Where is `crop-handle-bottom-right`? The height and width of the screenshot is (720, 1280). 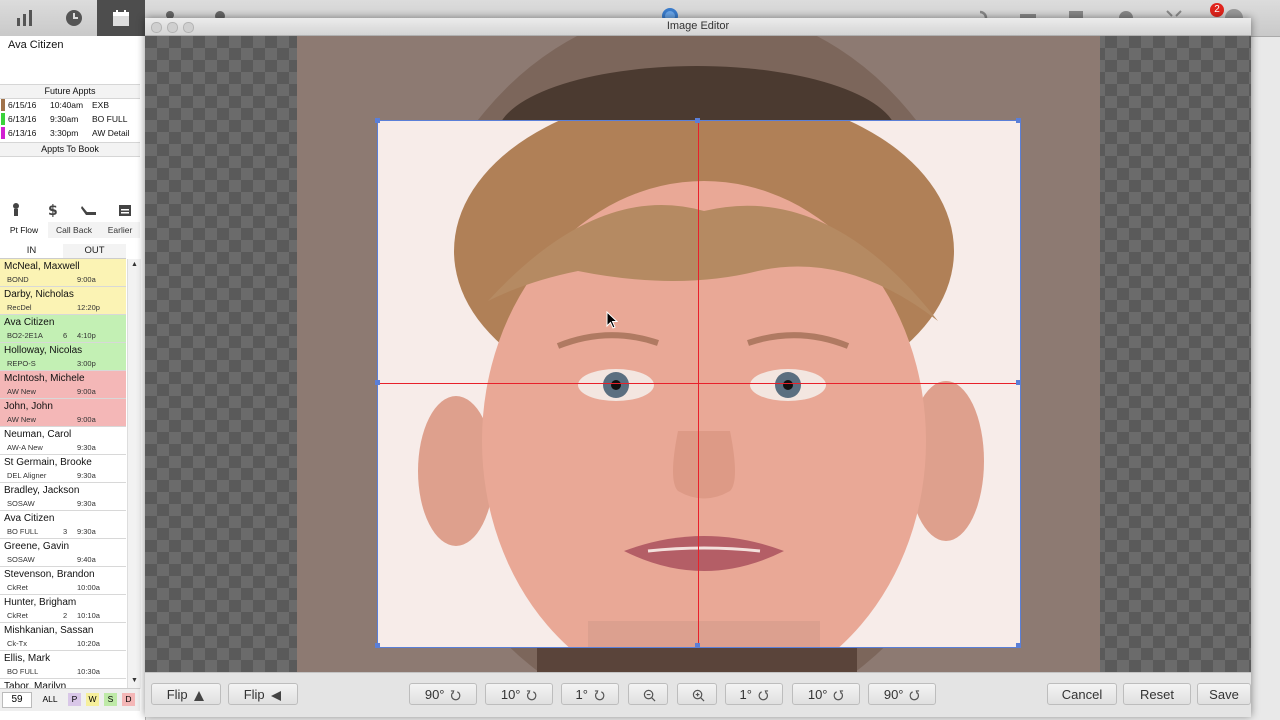
crop-handle-bottom-right is located at coordinates (1018, 645).